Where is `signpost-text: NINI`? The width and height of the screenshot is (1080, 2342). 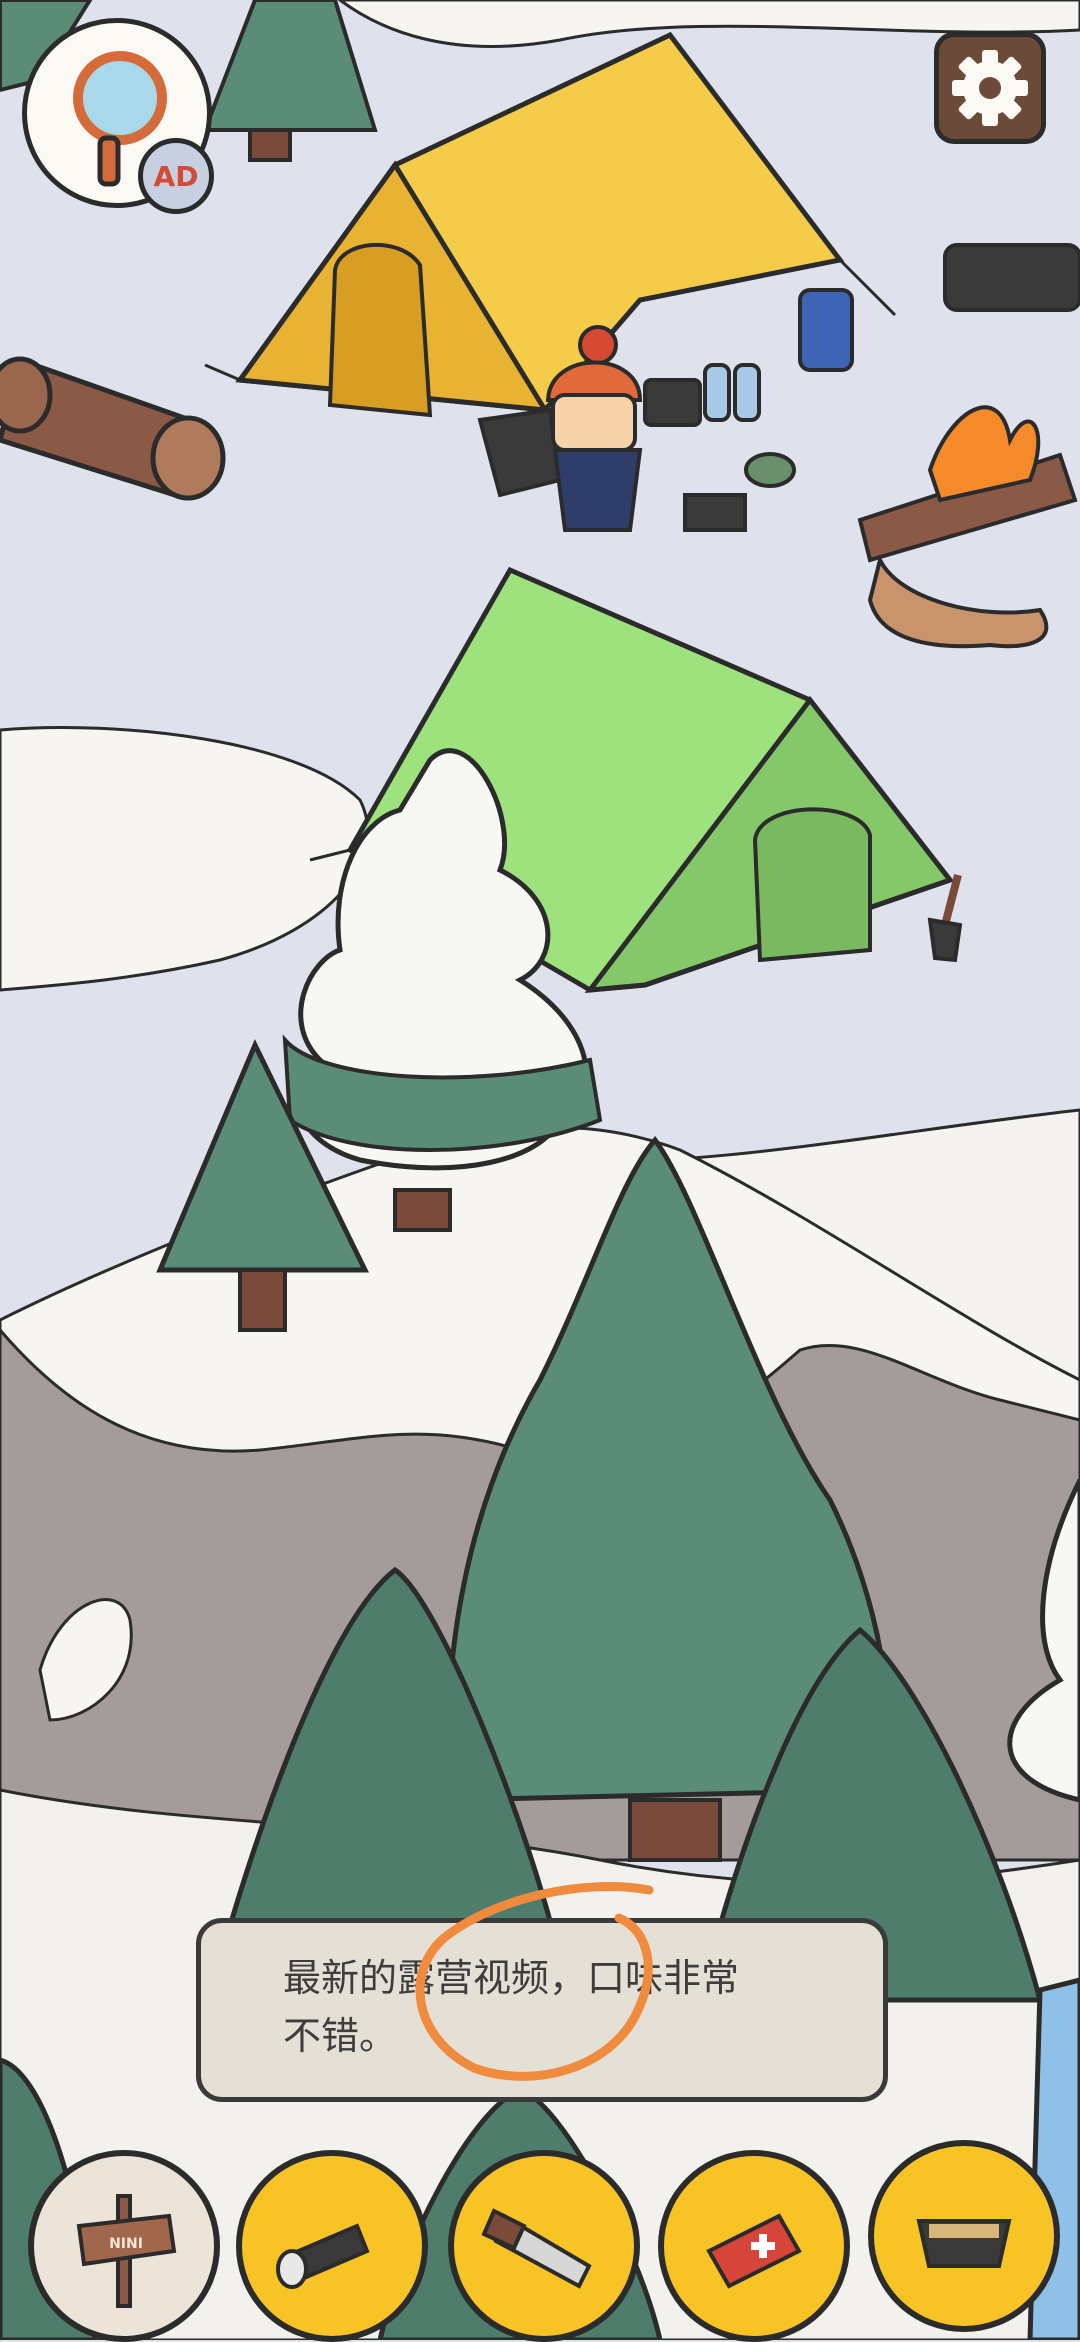 signpost-text: NINI is located at coordinates (126, 2244).